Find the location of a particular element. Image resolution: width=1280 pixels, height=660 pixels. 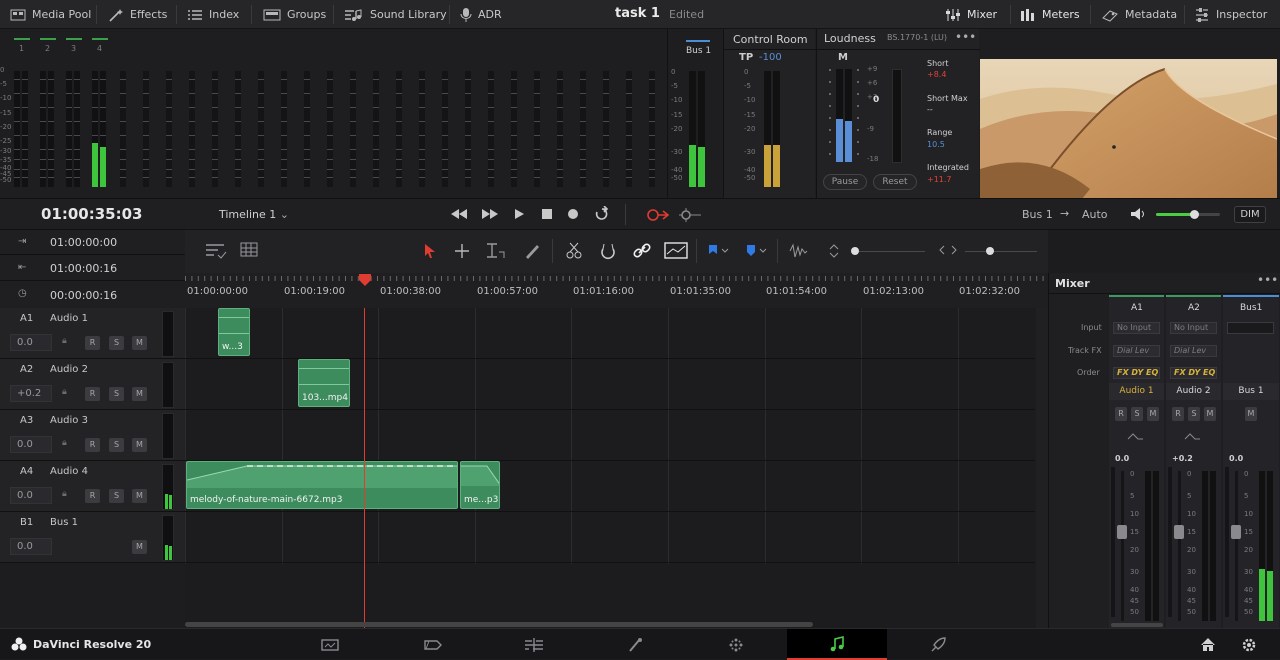

track-name: Audio 2 is located at coordinates (69, 369).